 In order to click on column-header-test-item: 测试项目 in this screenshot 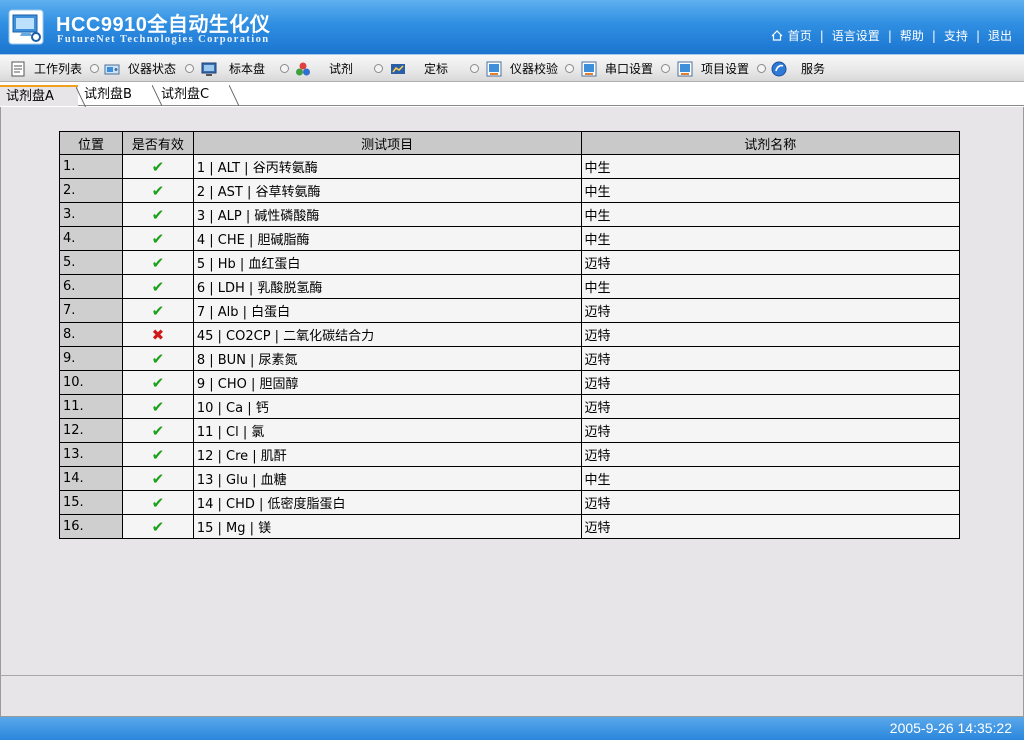, I will do `click(387, 143)`.